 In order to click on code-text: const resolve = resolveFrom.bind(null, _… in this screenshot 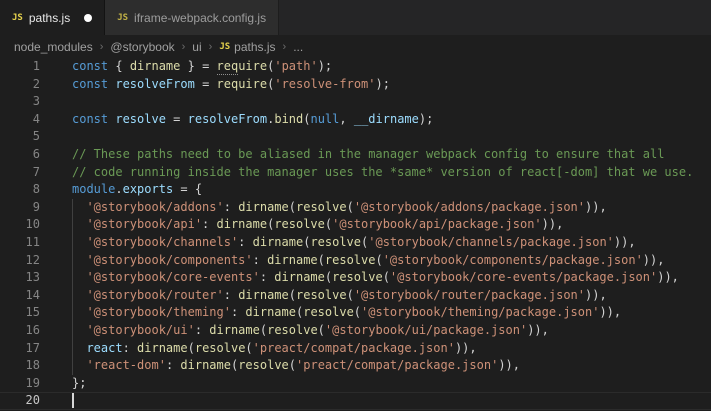, I will do `click(253, 118)`.